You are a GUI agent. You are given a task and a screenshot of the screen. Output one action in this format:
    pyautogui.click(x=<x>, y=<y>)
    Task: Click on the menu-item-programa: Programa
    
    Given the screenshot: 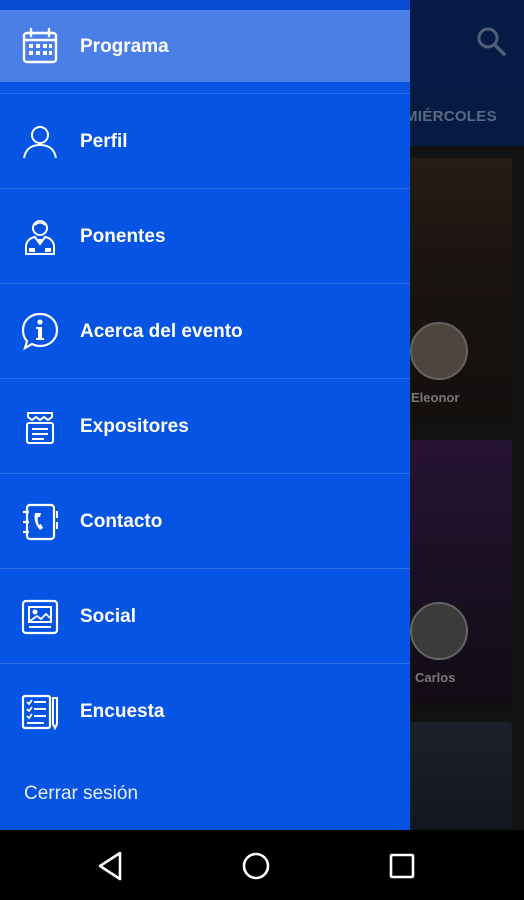 What is the action you would take?
    pyautogui.click(x=205, y=46)
    